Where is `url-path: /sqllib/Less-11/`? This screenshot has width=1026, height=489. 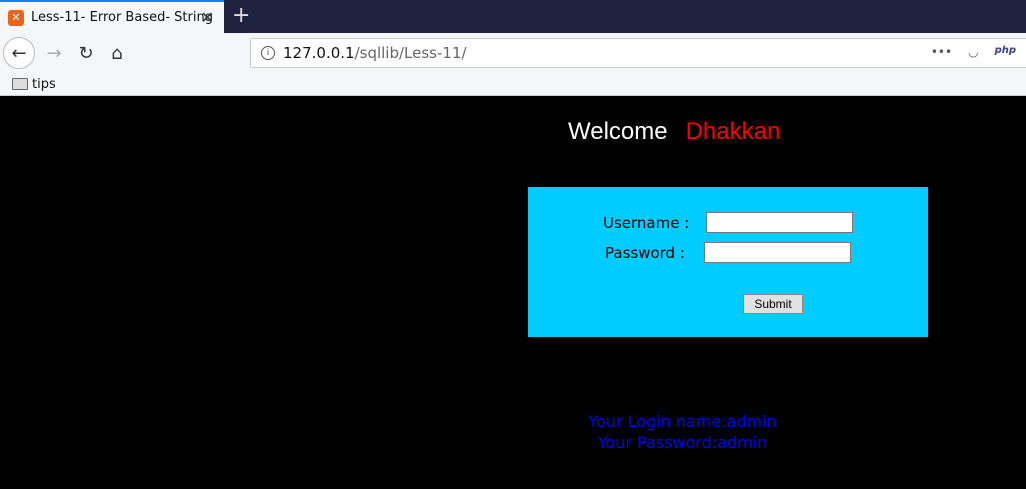
url-path: /sqllib/Less-11/ is located at coordinates (410, 53).